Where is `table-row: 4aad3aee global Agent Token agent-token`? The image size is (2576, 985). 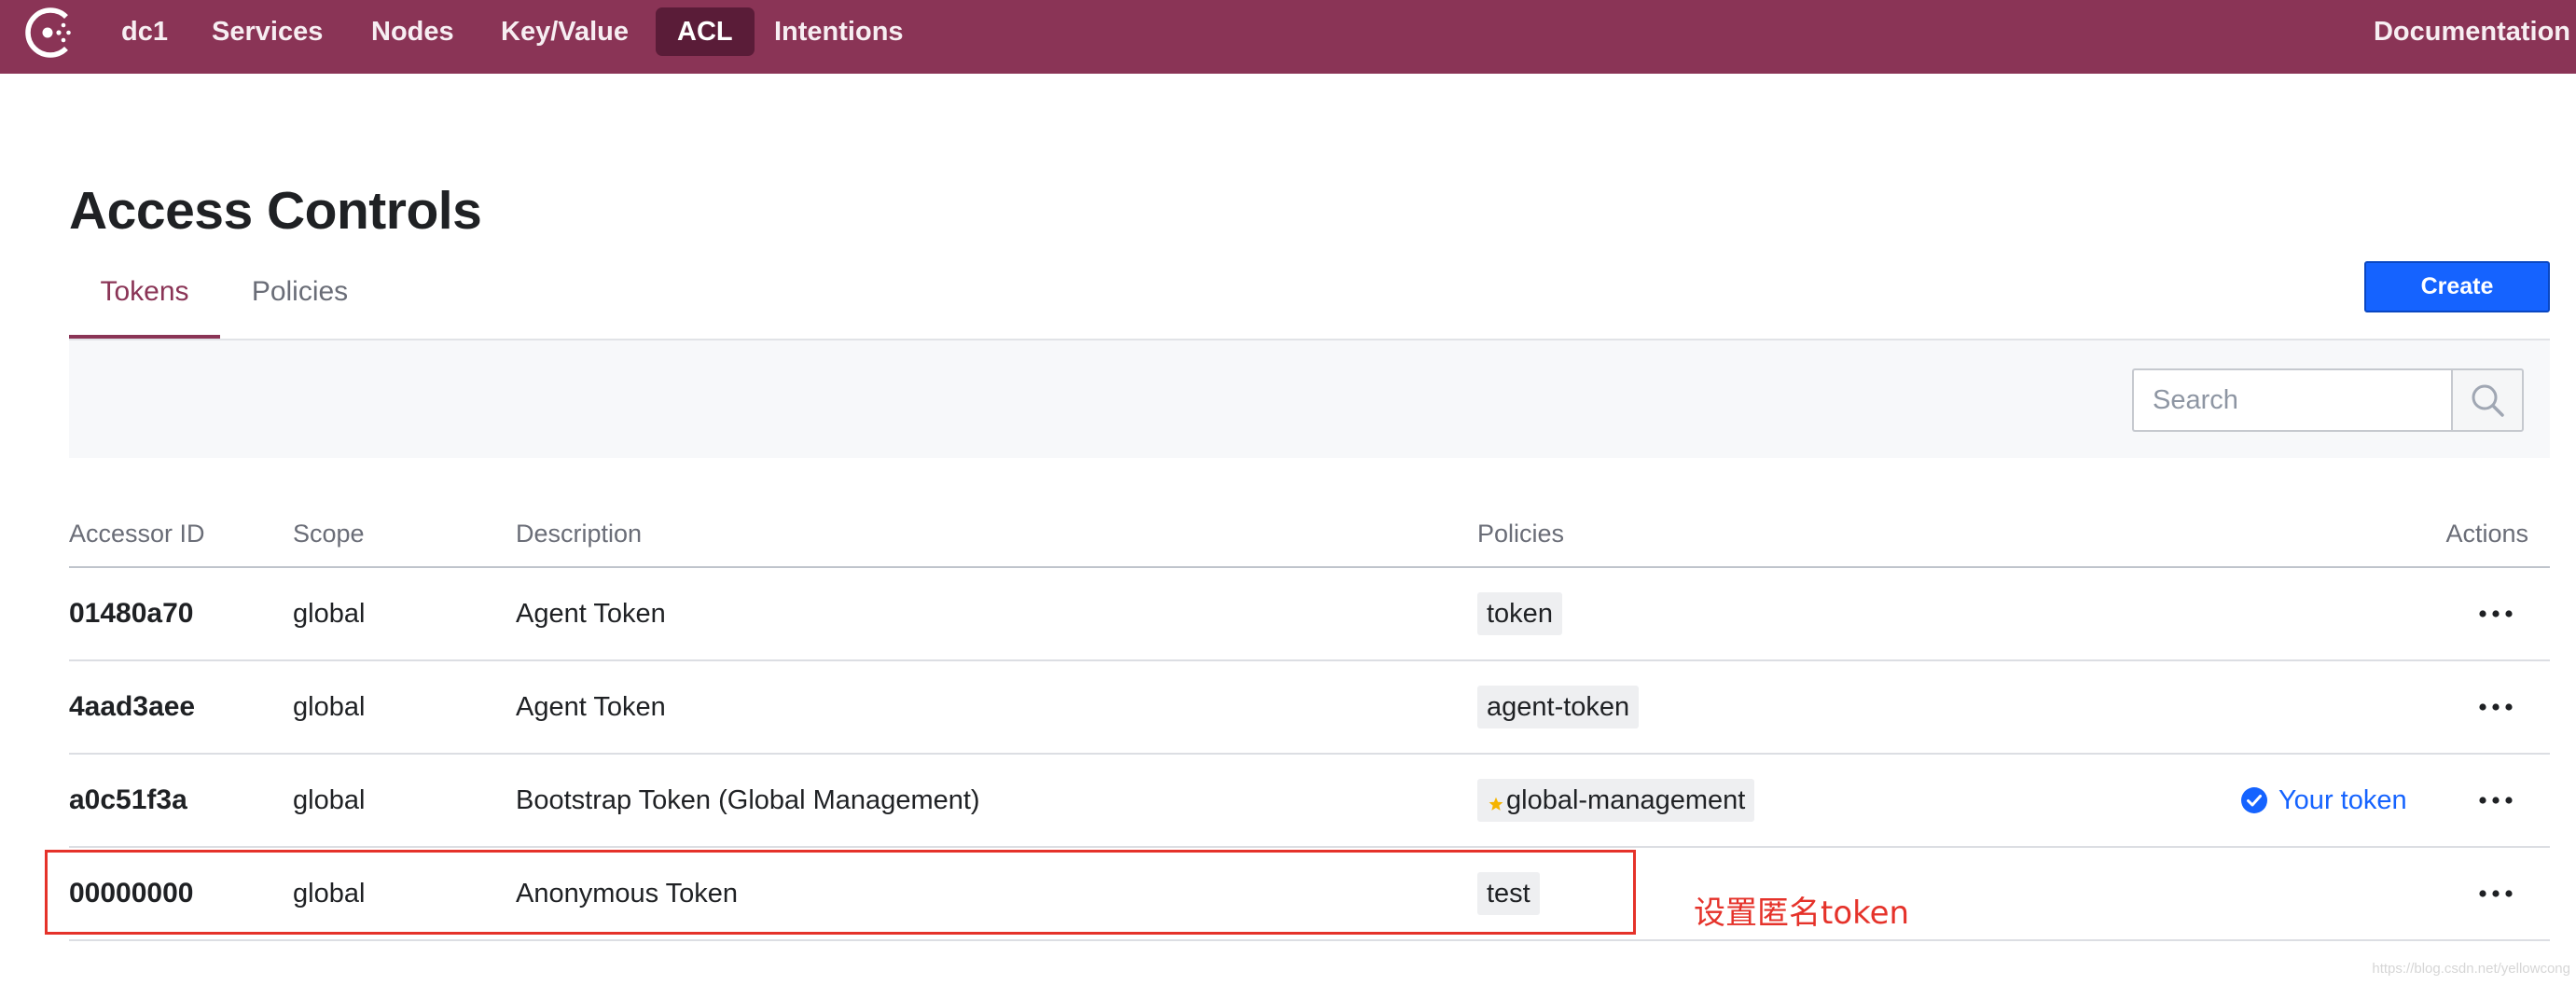
table-row: 4aad3aee global Agent Token agent-token is located at coordinates (1309, 708).